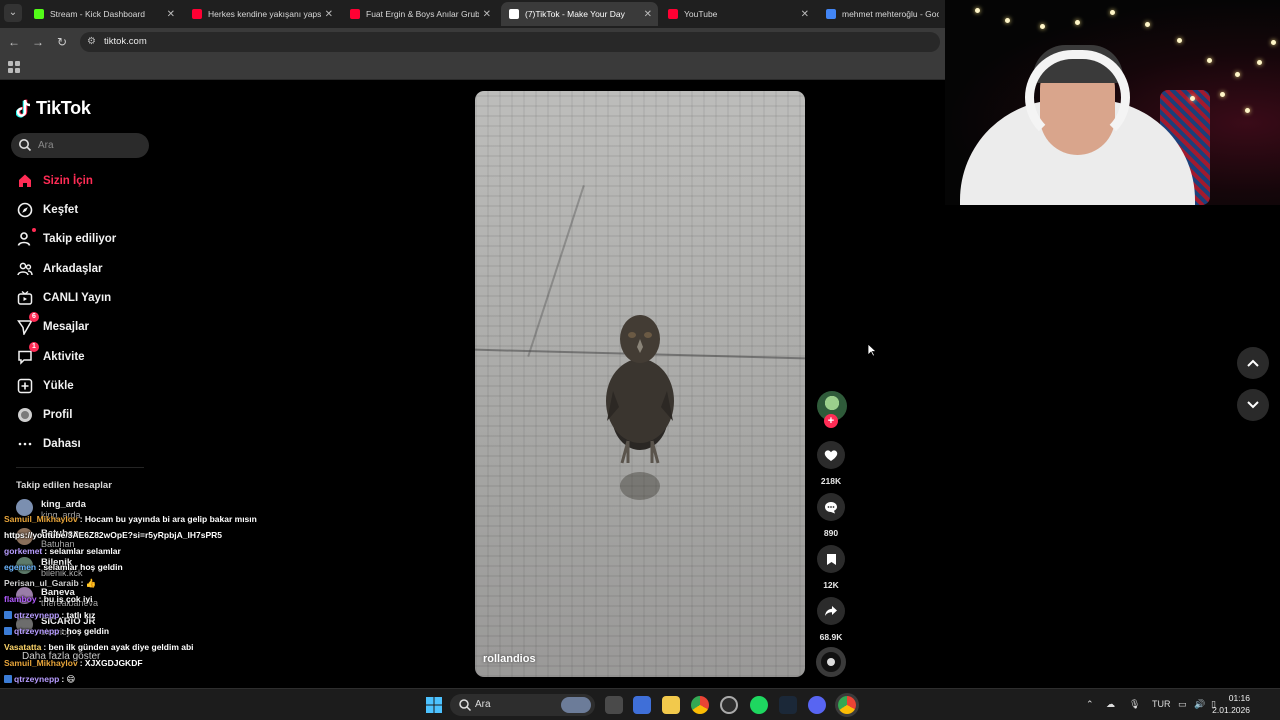 Image resolution: width=1280 pixels, height=720 pixels. I want to click on search-placeholder: Ara, so click(46, 145).